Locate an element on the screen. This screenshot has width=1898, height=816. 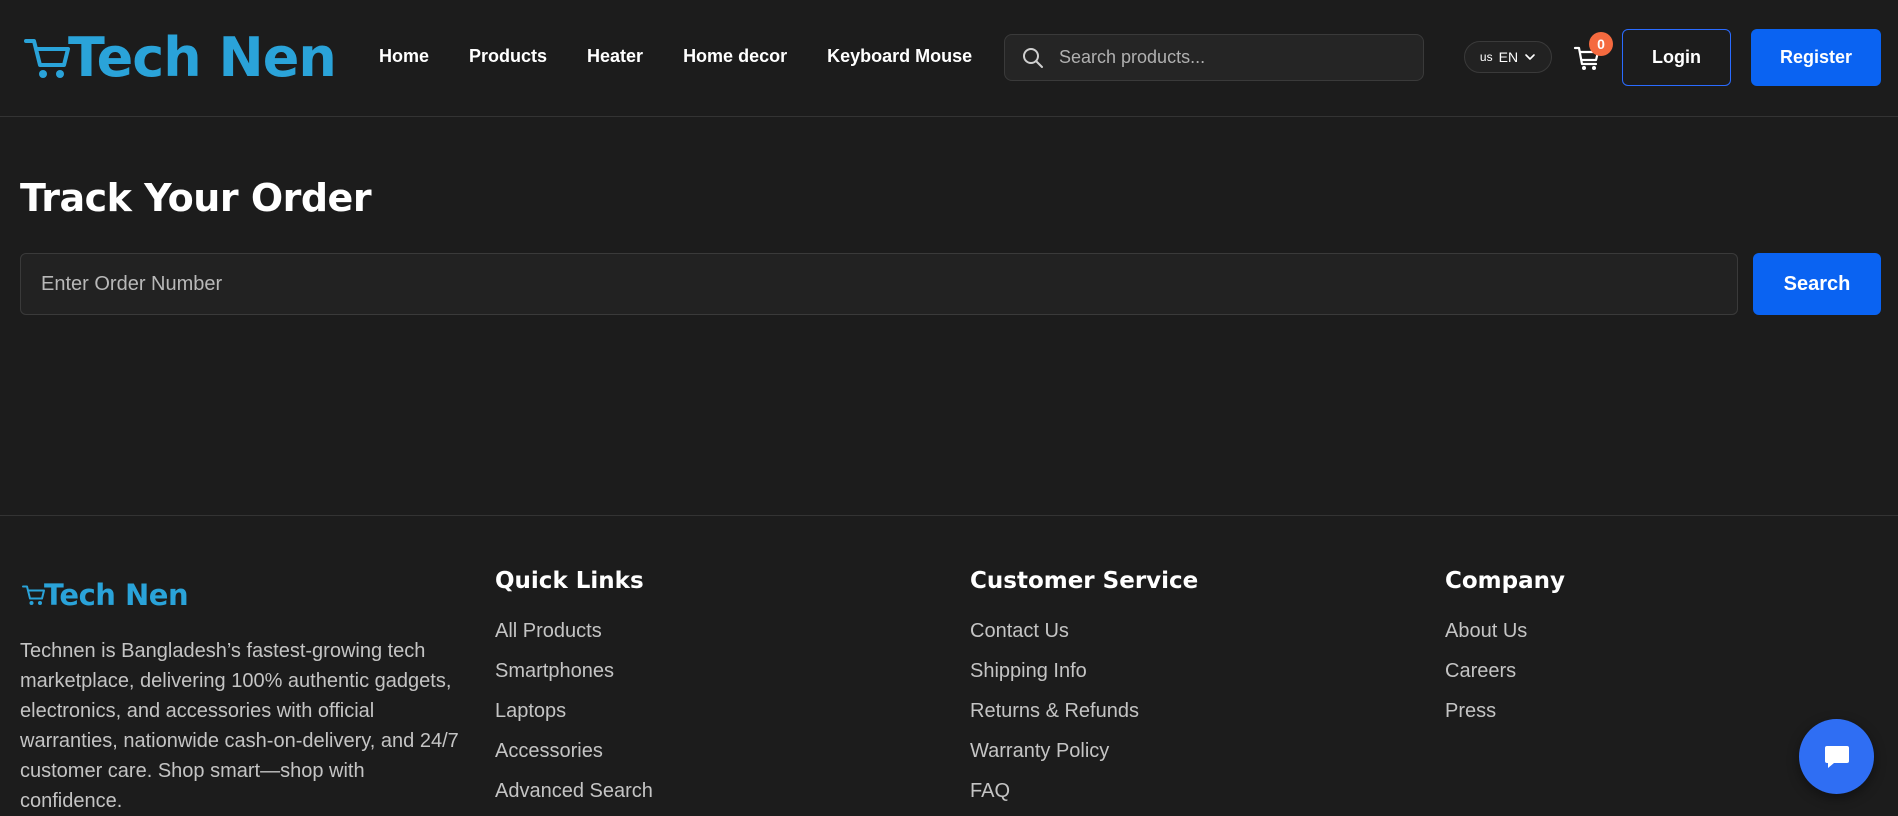
chat-button is located at coordinates (1836, 756).